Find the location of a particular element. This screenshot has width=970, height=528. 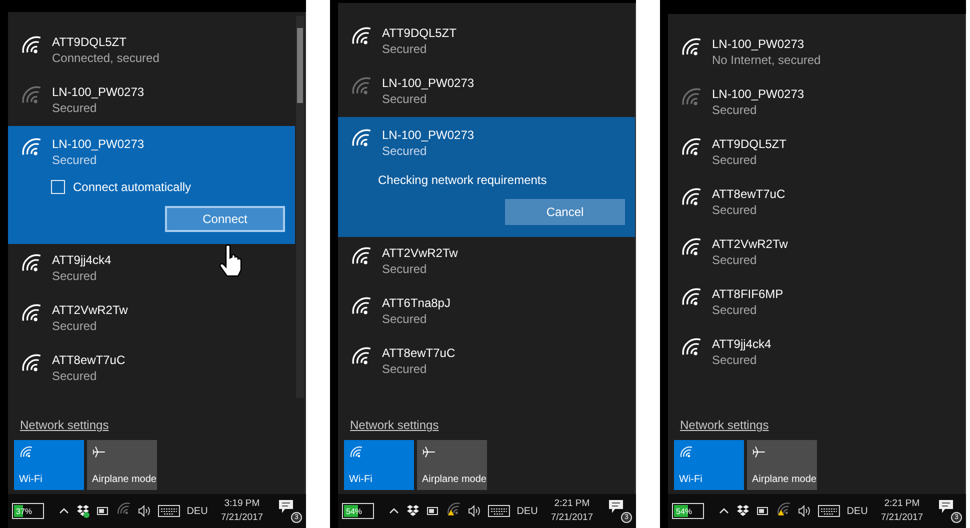

network-item-selected: LN-100_PW0273 Secured Connect automatically Connect is located at coordinates (151, 185).